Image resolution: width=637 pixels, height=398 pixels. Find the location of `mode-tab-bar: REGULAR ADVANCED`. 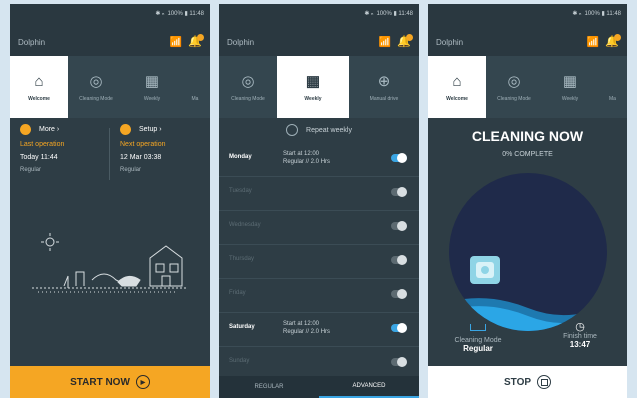

mode-tab-bar: REGULAR ADVANCED is located at coordinates (319, 387).